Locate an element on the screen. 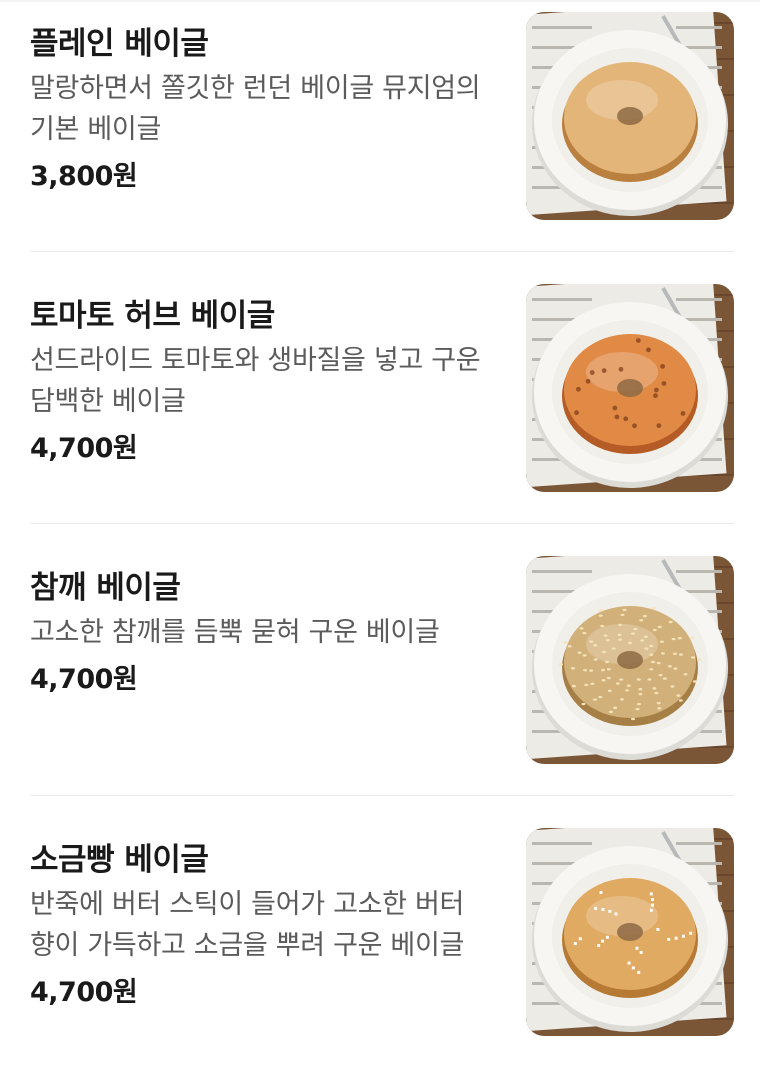  sesame-bagel-photo is located at coordinates (630, 660).